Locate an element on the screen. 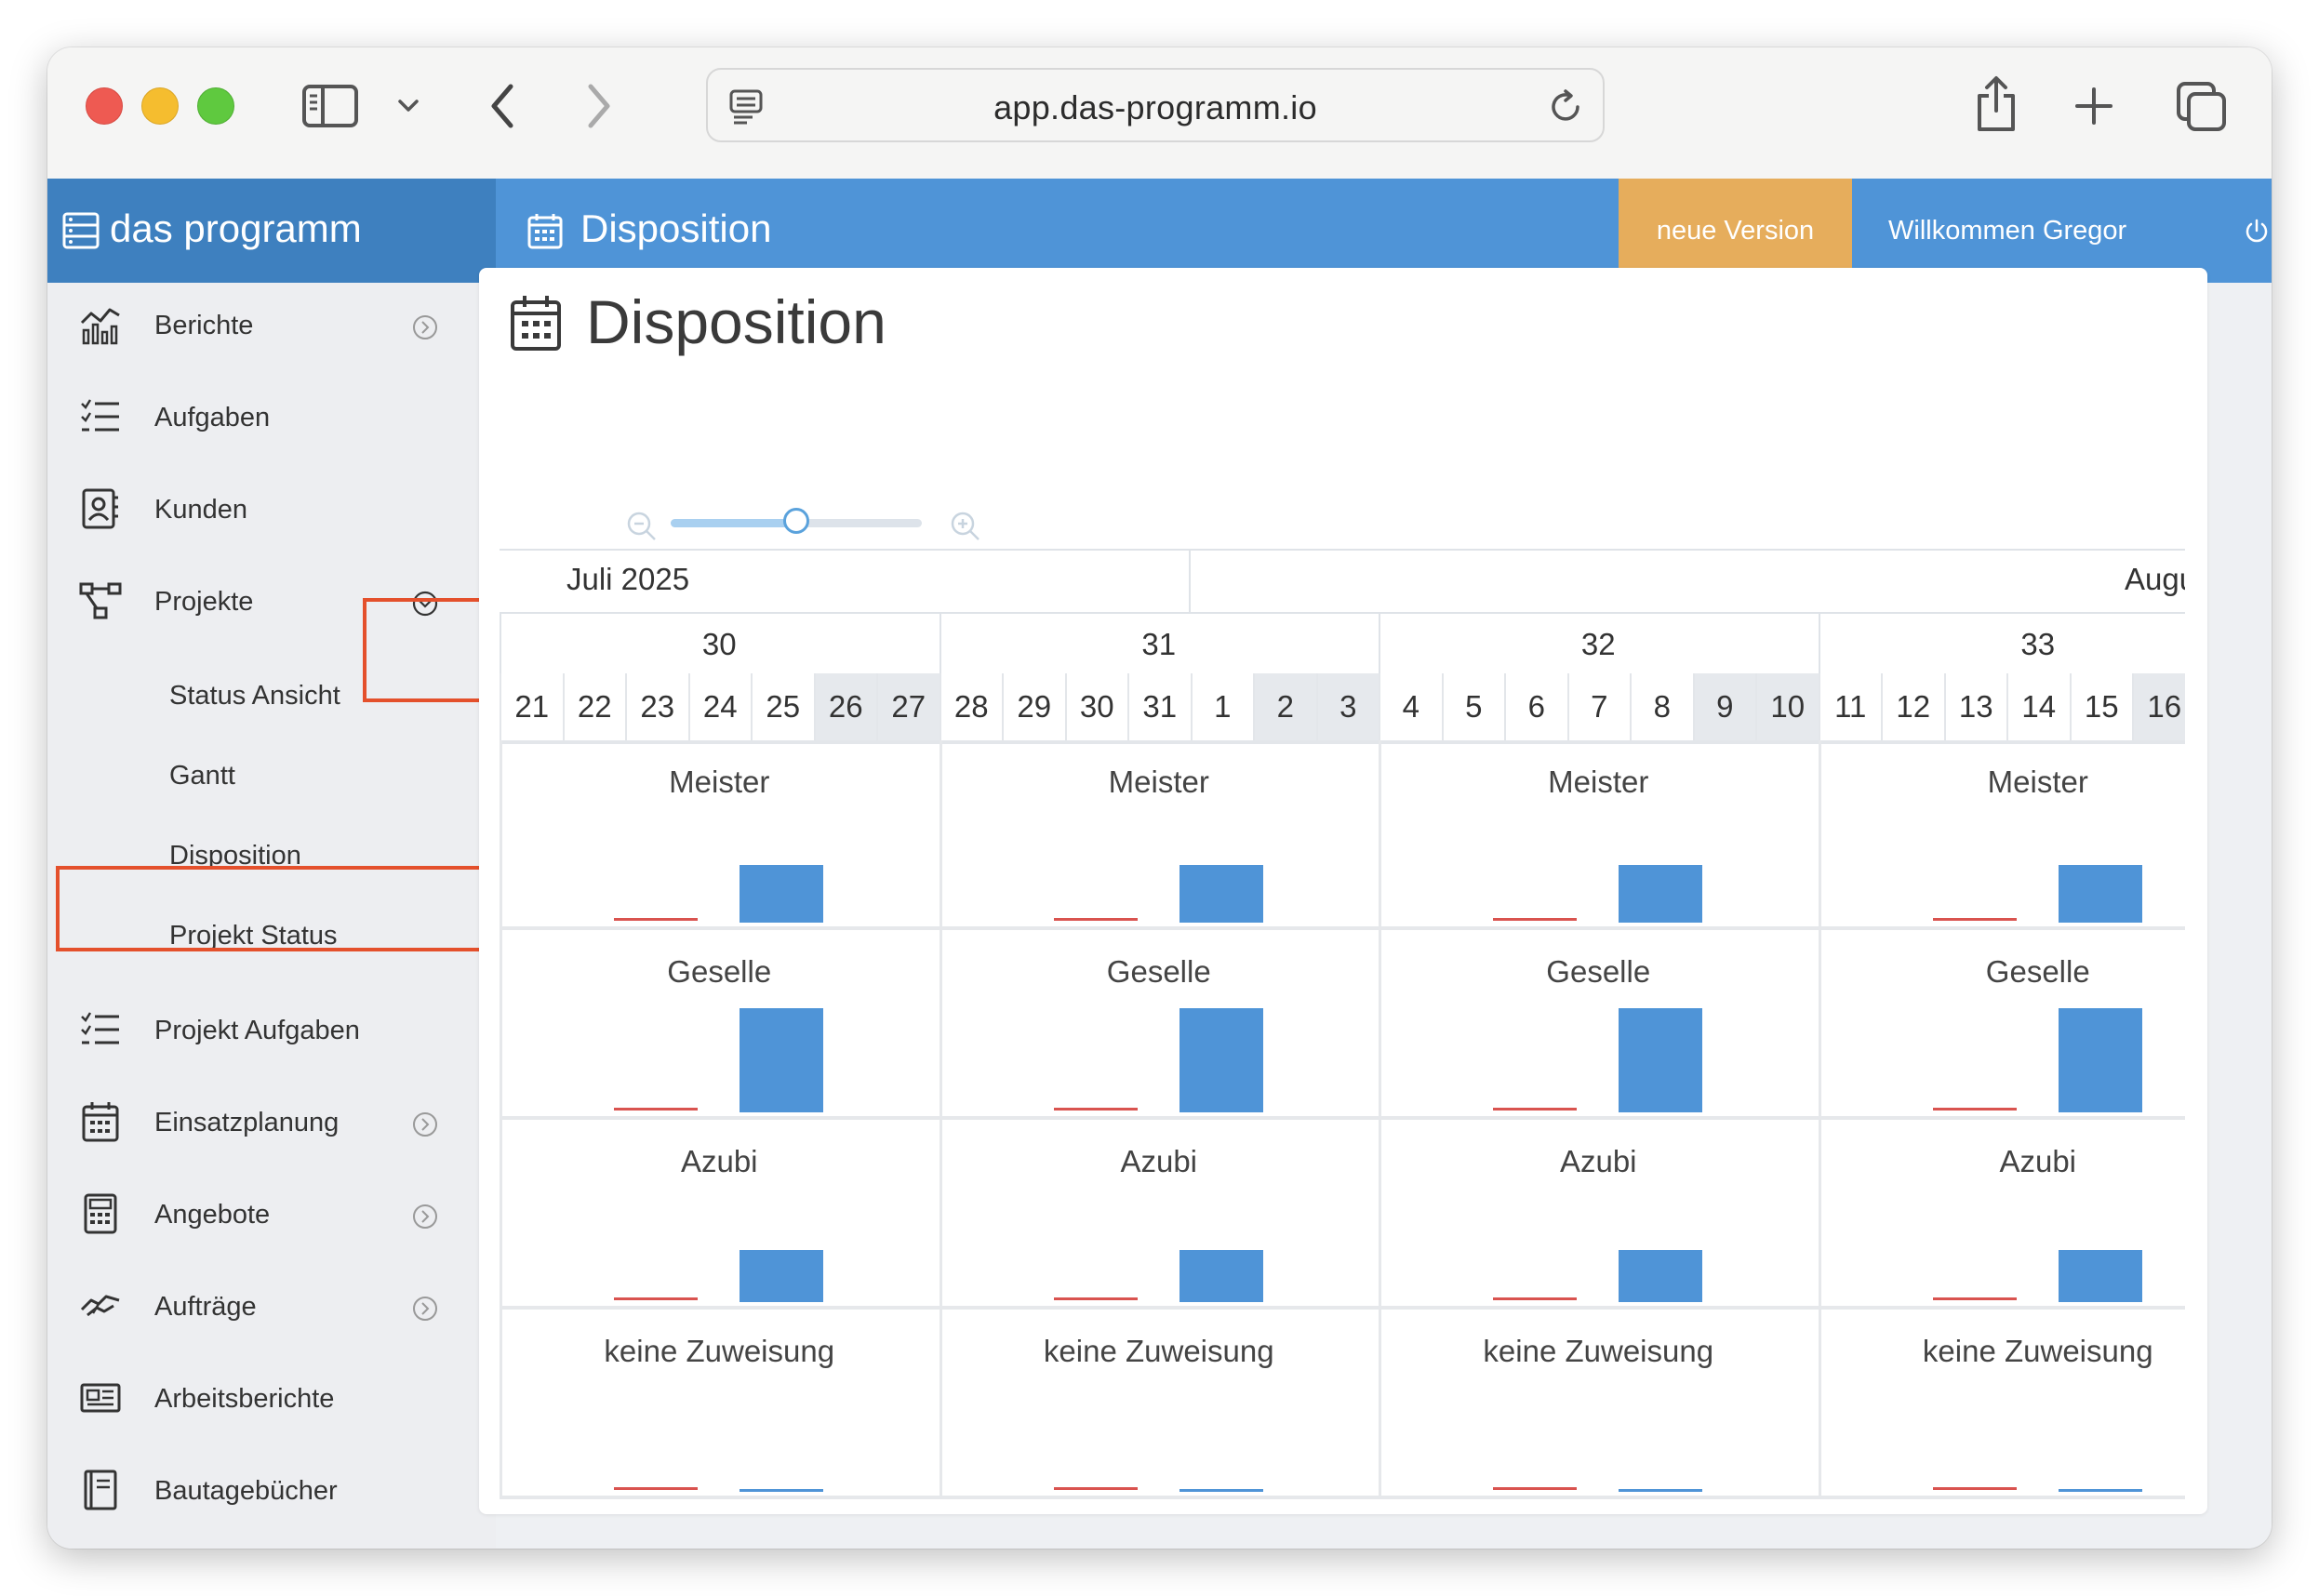 This screenshot has width=2319, height=1596. day-cell: 5 is located at coordinates (1472, 707).